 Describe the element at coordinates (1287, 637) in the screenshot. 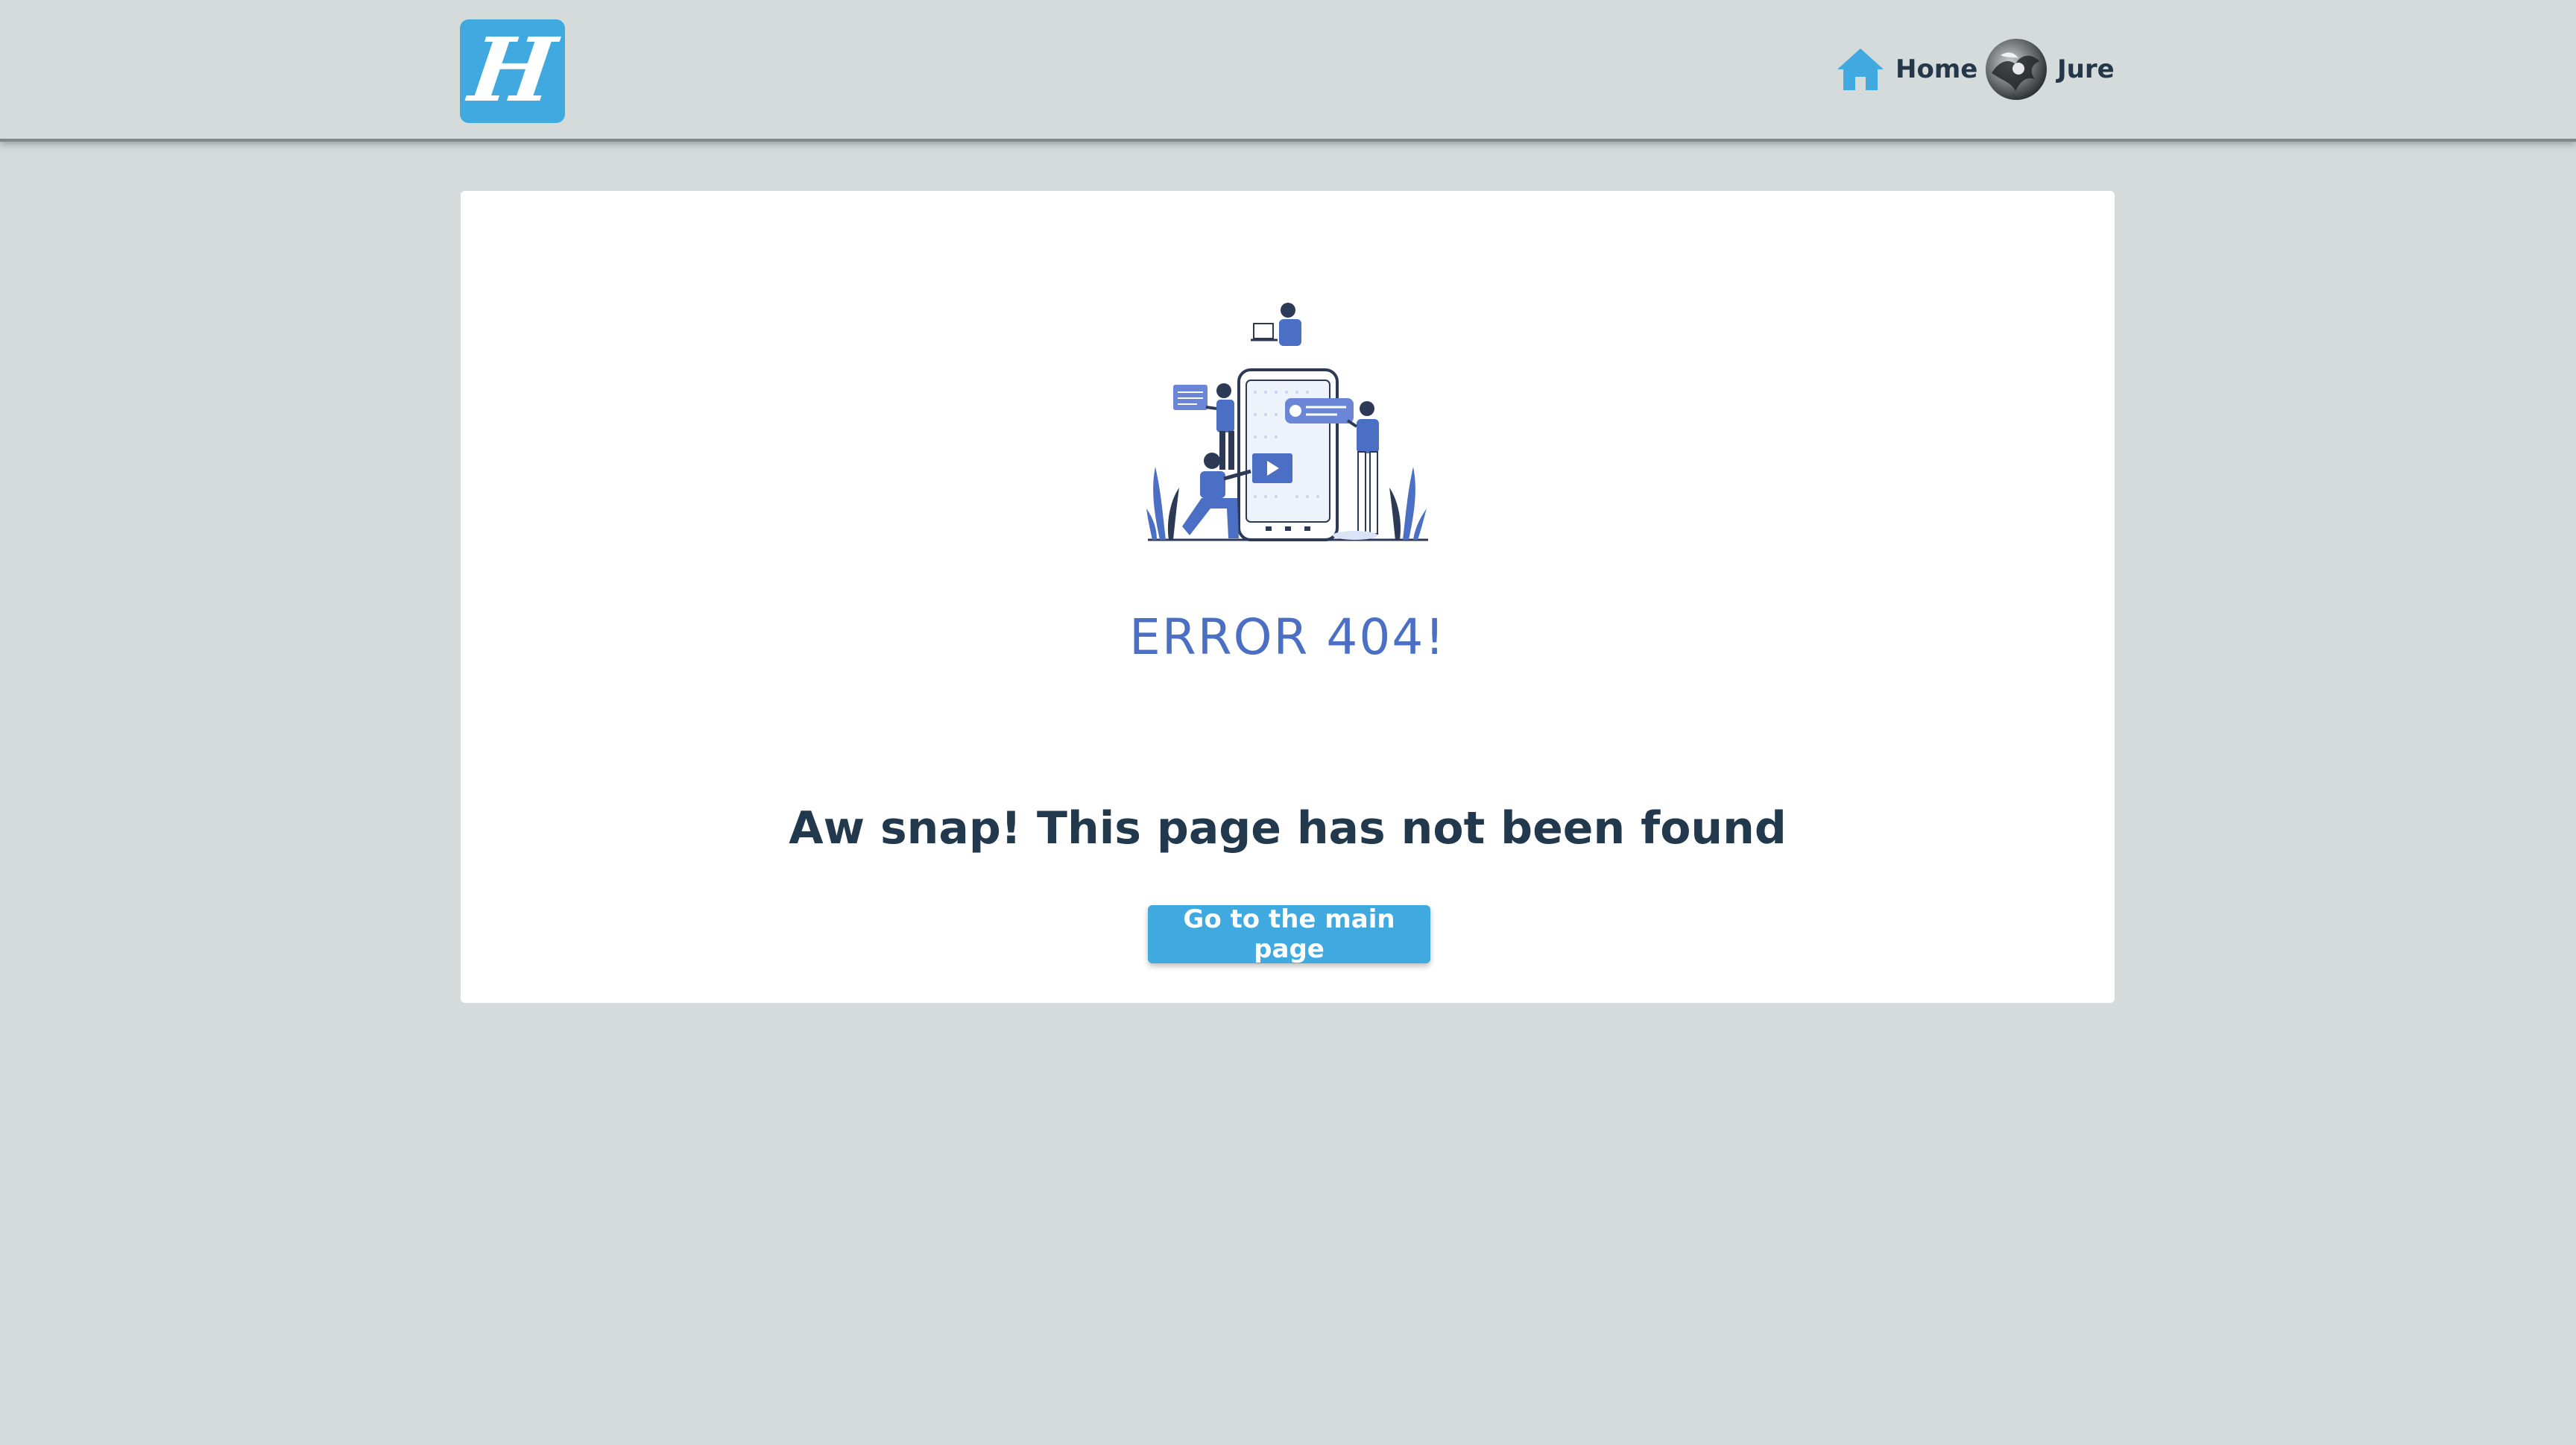

I see `error-title: ERROR 404!` at that location.